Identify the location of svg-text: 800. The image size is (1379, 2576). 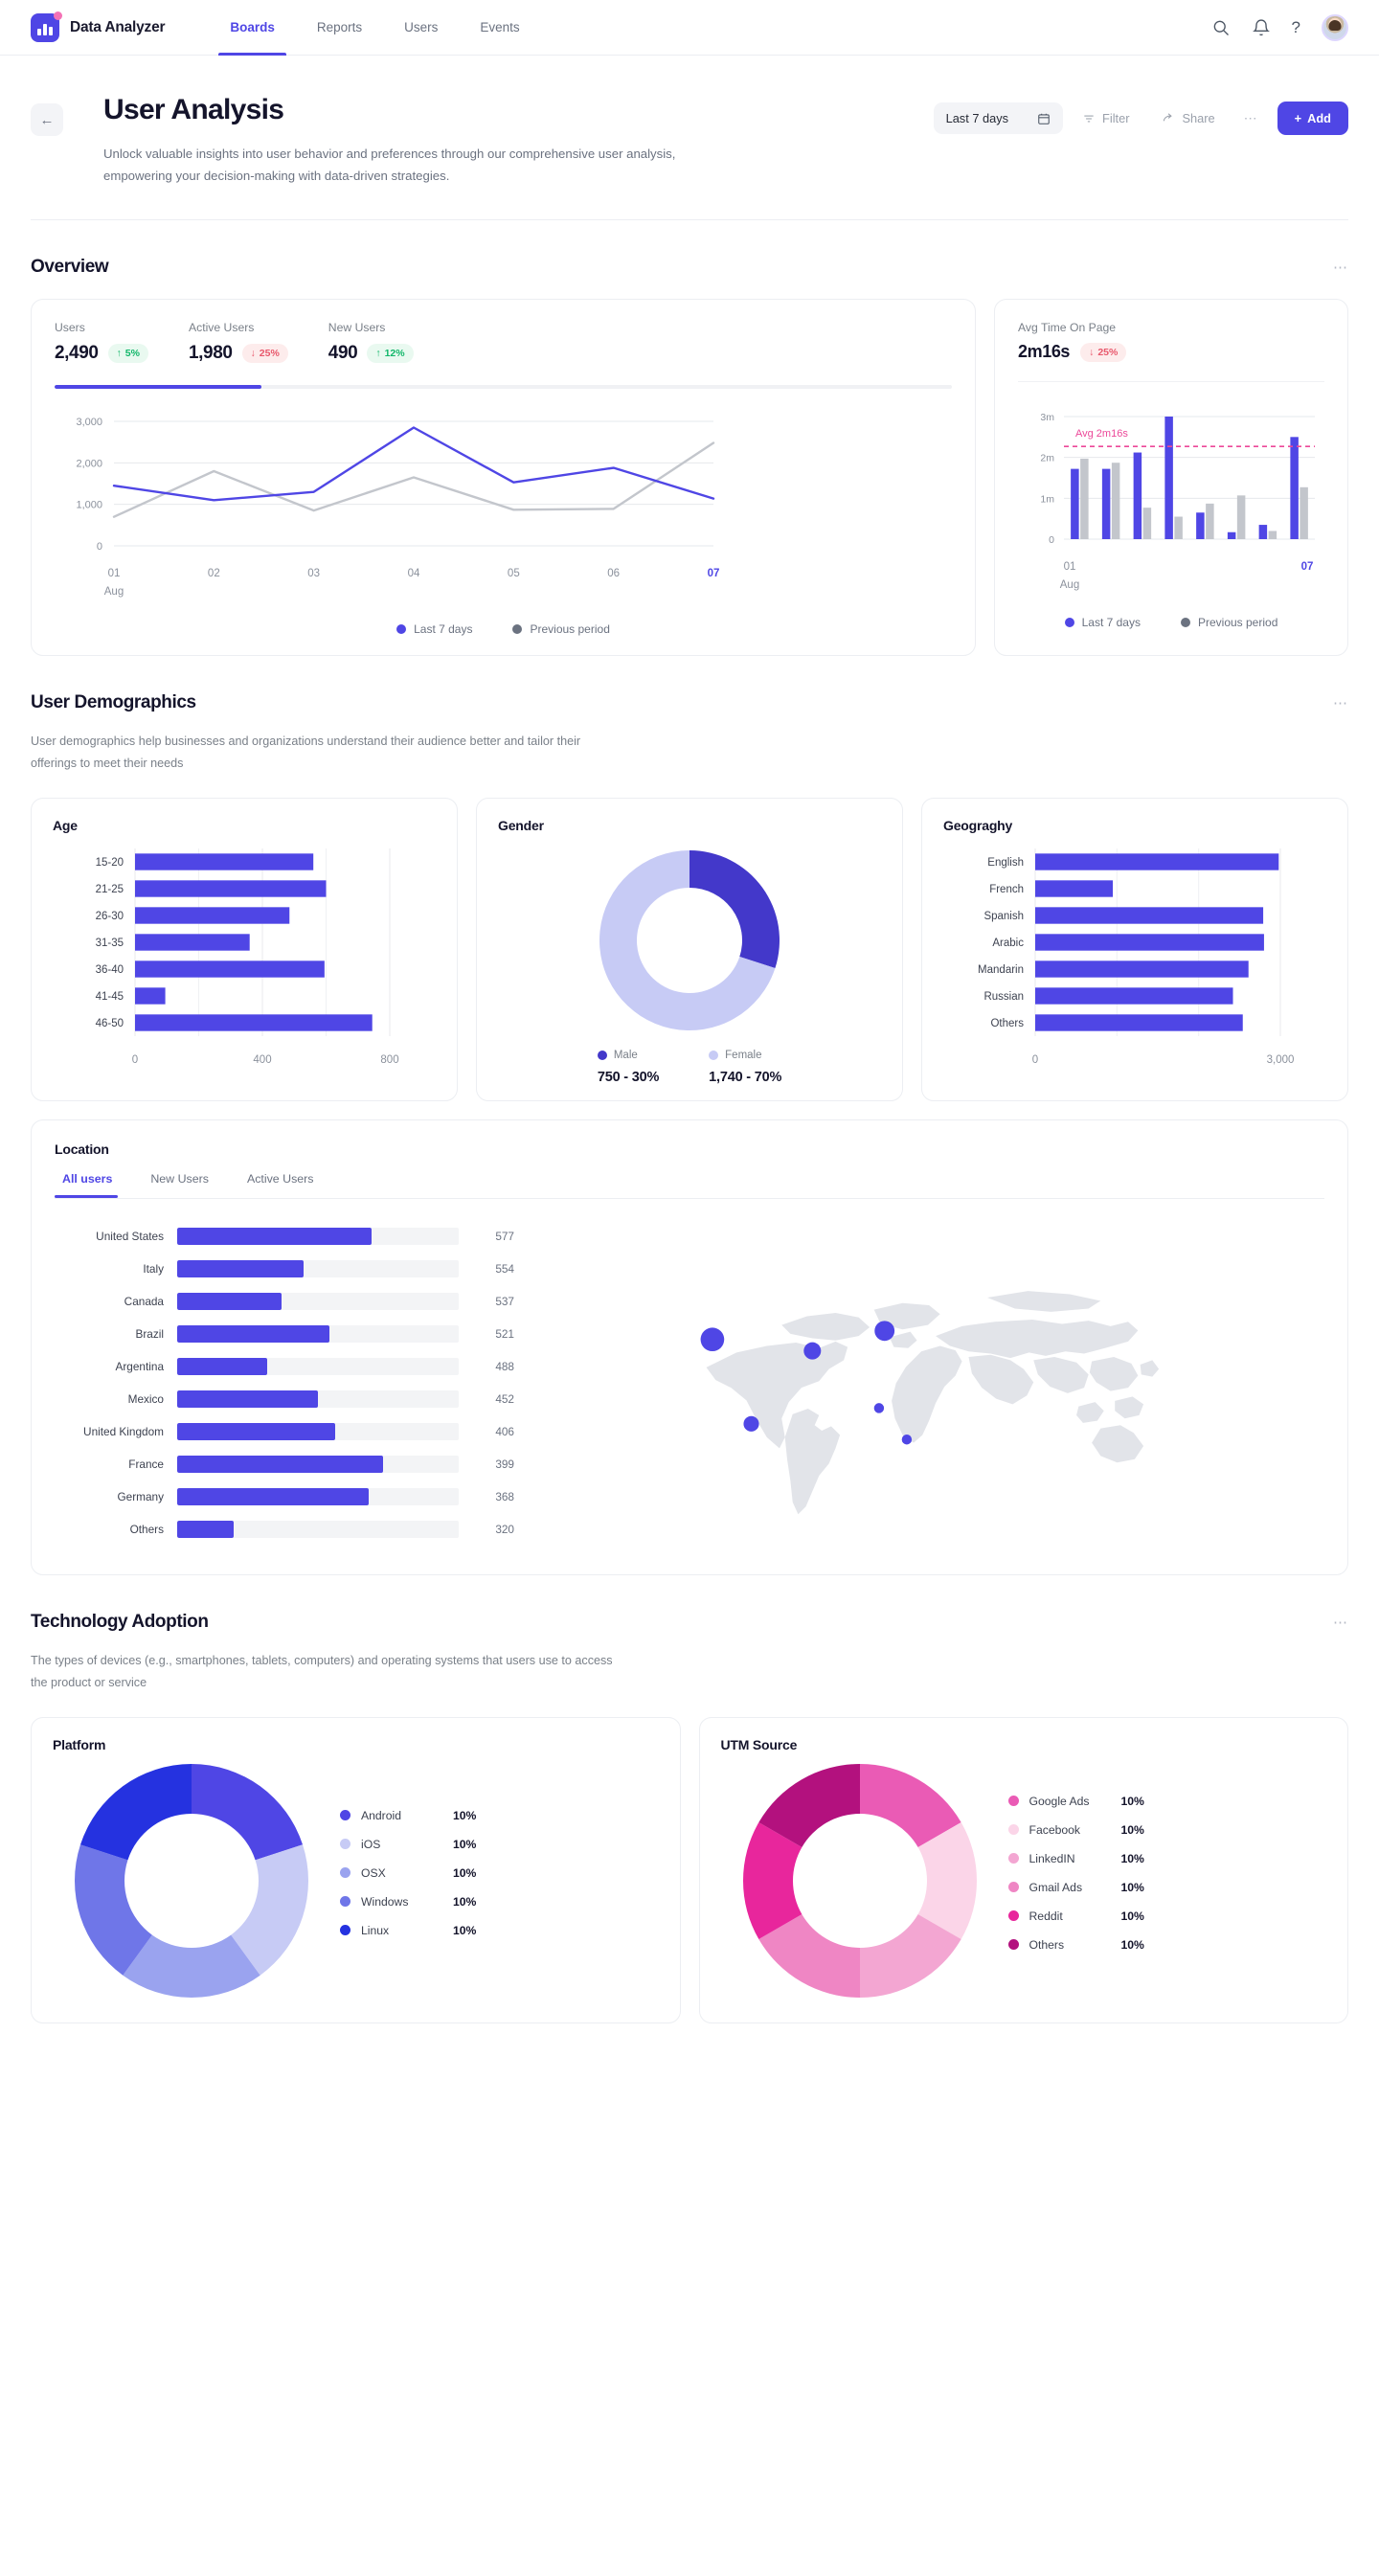
(389, 1060).